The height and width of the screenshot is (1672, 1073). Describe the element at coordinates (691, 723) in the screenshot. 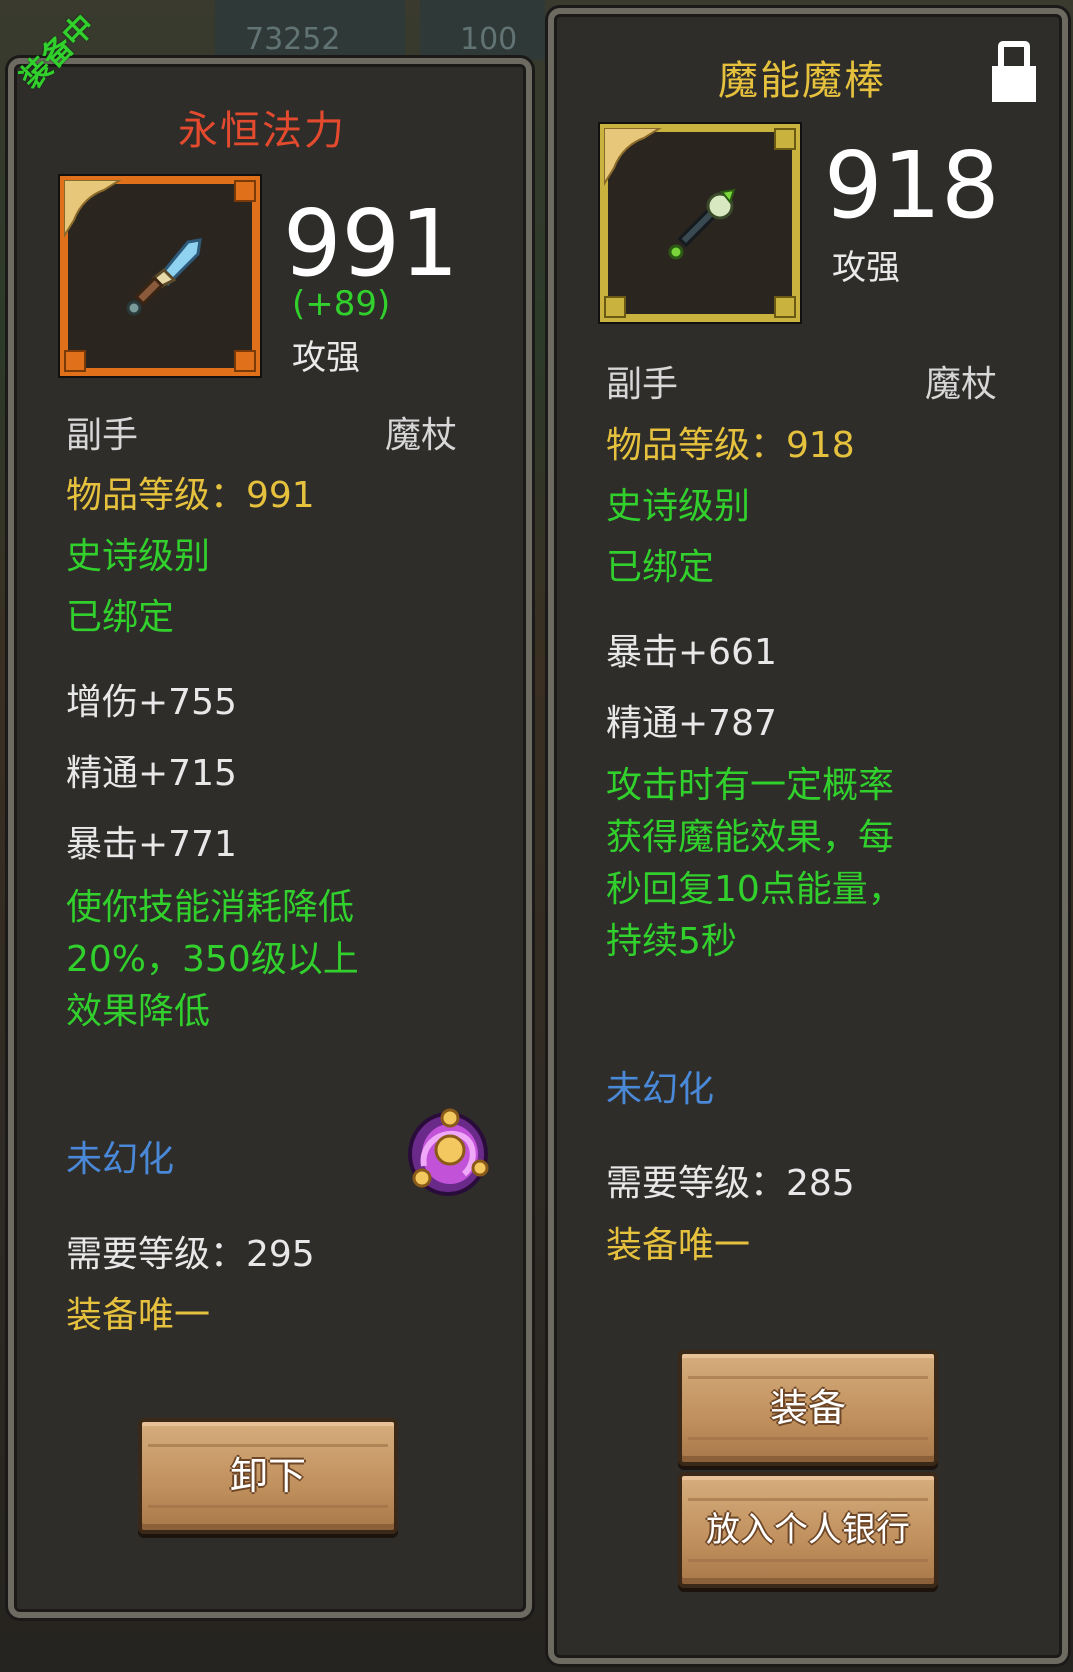

I see `stat-line: 精通+787` at that location.